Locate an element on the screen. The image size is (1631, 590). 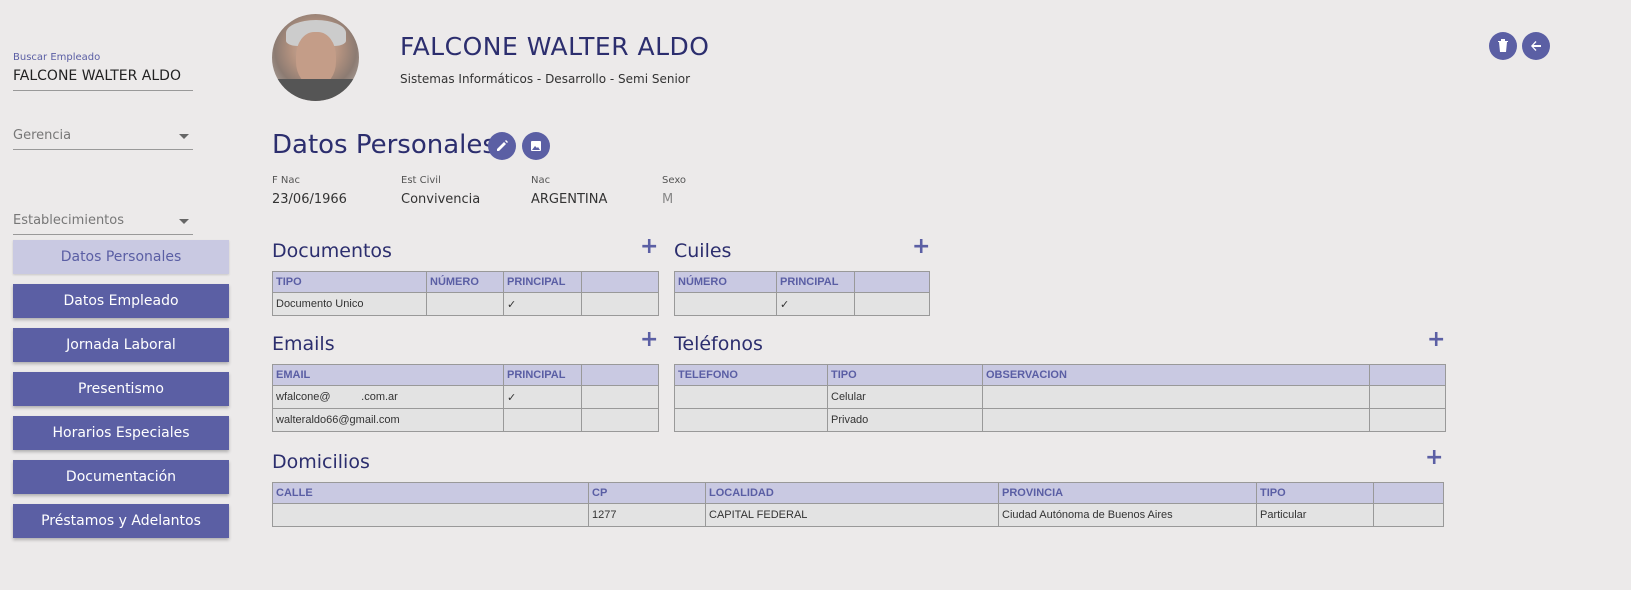
employee-search: Buscar Empleado FALCONE WALTER ALDO is located at coordinates (103, 71).